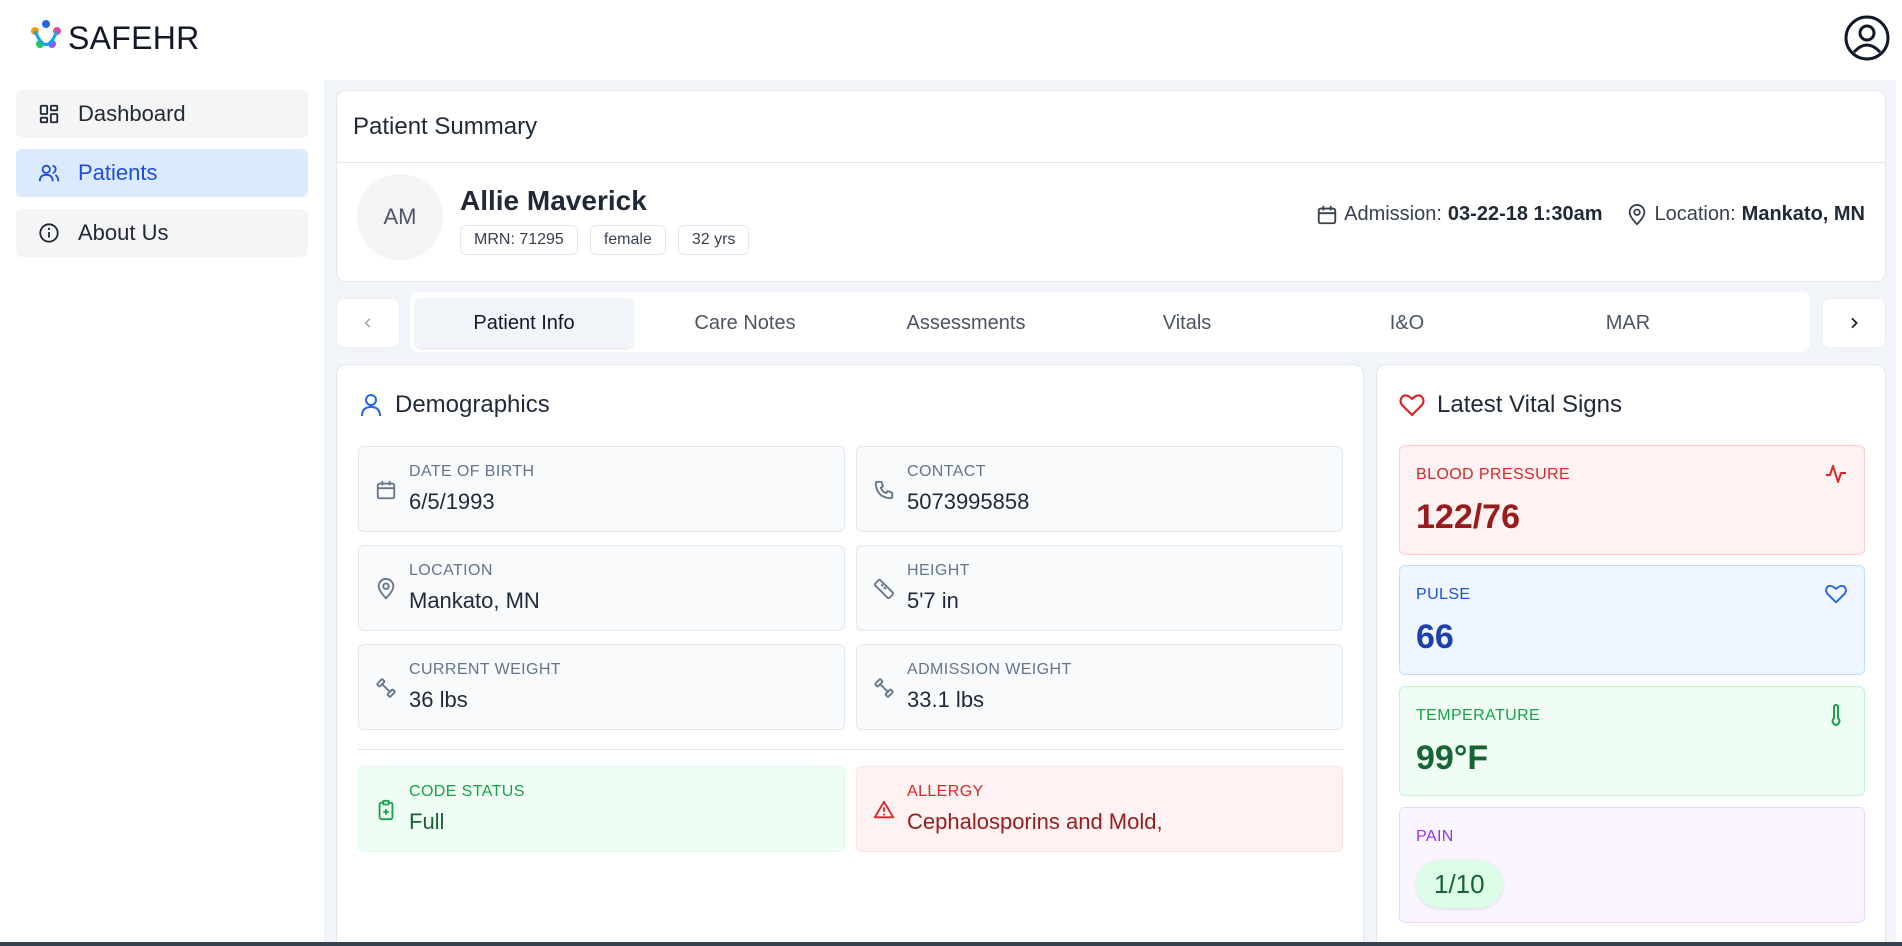 This screenshot has height=946, width=1902. Describe the element at coordinates (1803, 214) in the screenshot. I see `location-value: Mankato, MN` at that location.